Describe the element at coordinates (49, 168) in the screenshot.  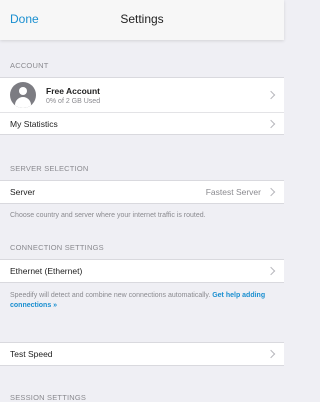
I see `server-section-header: SERVER SELECTION` at that location.